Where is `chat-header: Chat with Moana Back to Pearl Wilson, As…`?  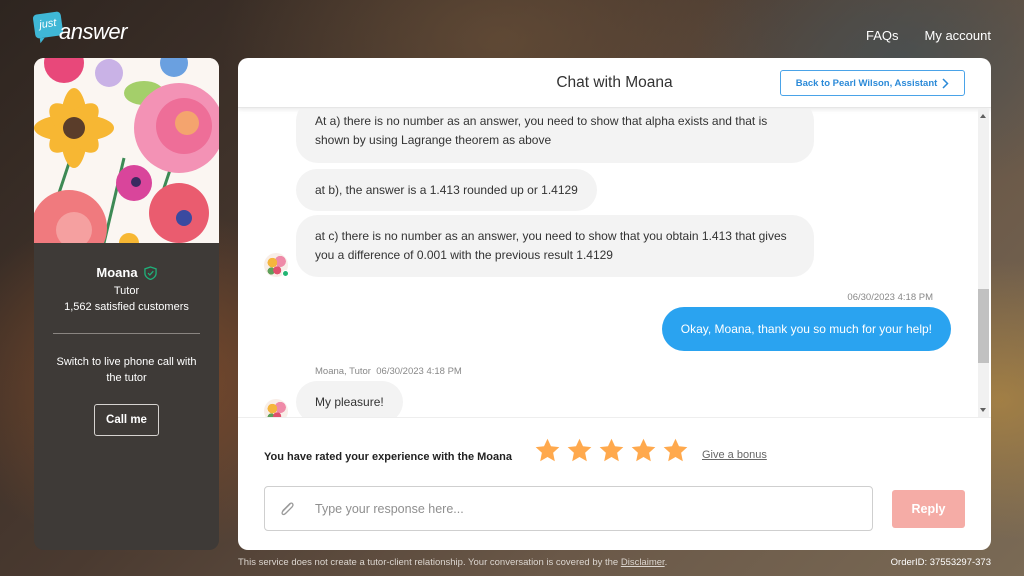 chat-header: Chat with Moana Back to Pearl Wilson, As… is located at coordinates (614, 83).